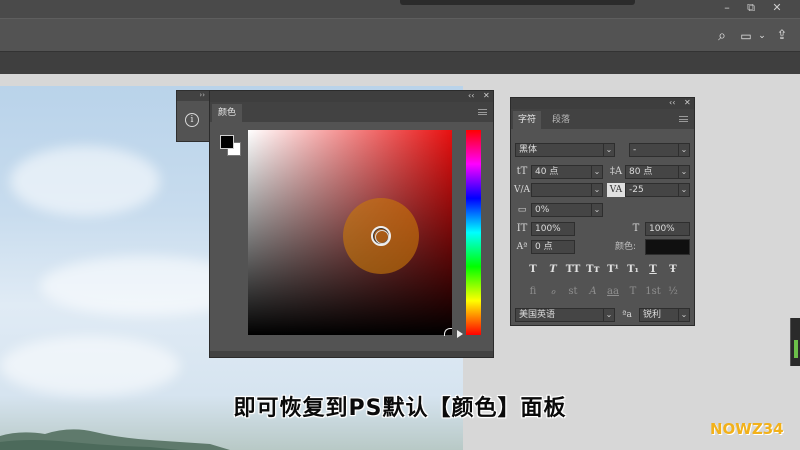 The height and width of the screenshot is (450, 800). I want to click on underline-button: T, so click(653, 269).